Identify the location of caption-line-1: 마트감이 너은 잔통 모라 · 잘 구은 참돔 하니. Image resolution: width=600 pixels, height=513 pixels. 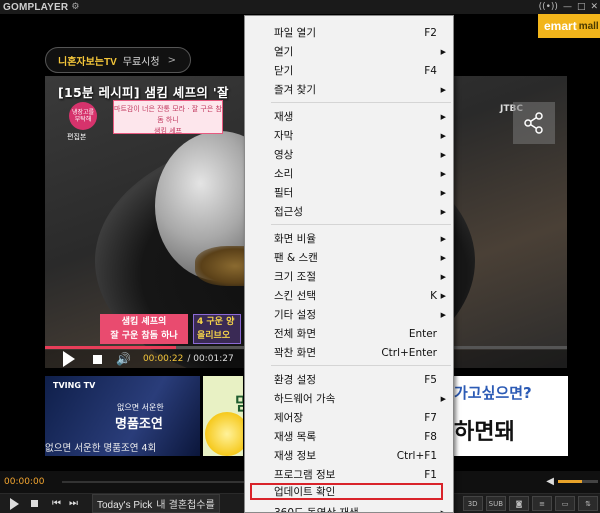
(168, 114).